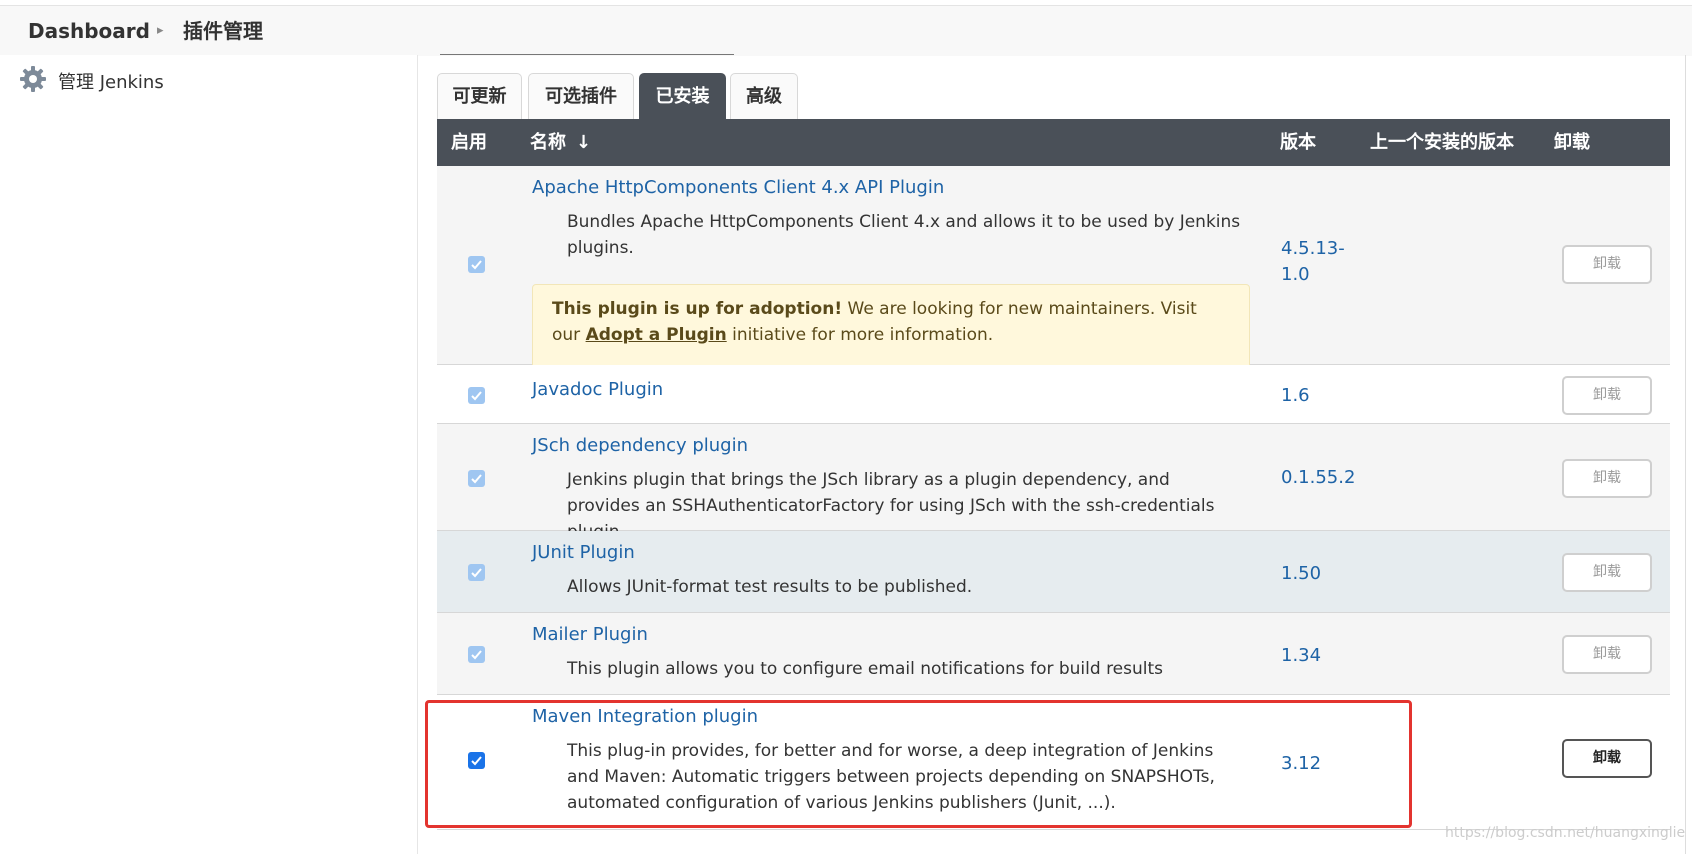 This screenshot has height=854, width=1692. Describe the element at coordinates (682, 96) in the screenshot. I see `tab-installed: 已安装` at that location.